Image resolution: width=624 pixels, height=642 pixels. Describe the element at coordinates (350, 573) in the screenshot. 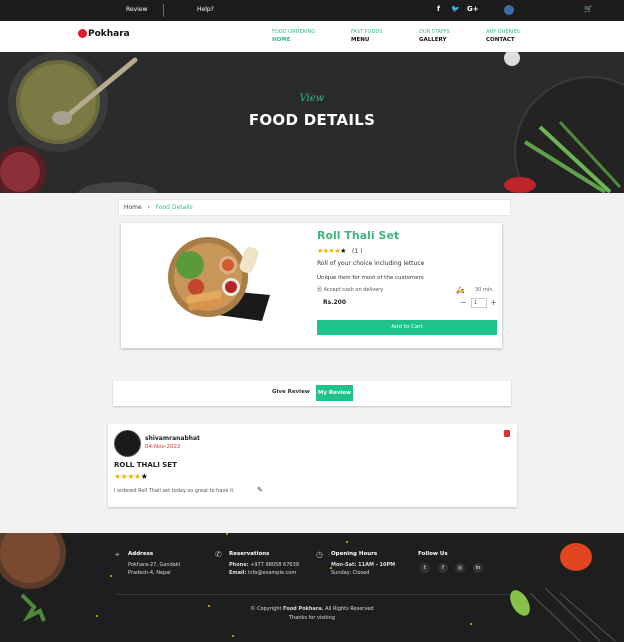

I see `hours-line: Sunday: Closed` at that location.